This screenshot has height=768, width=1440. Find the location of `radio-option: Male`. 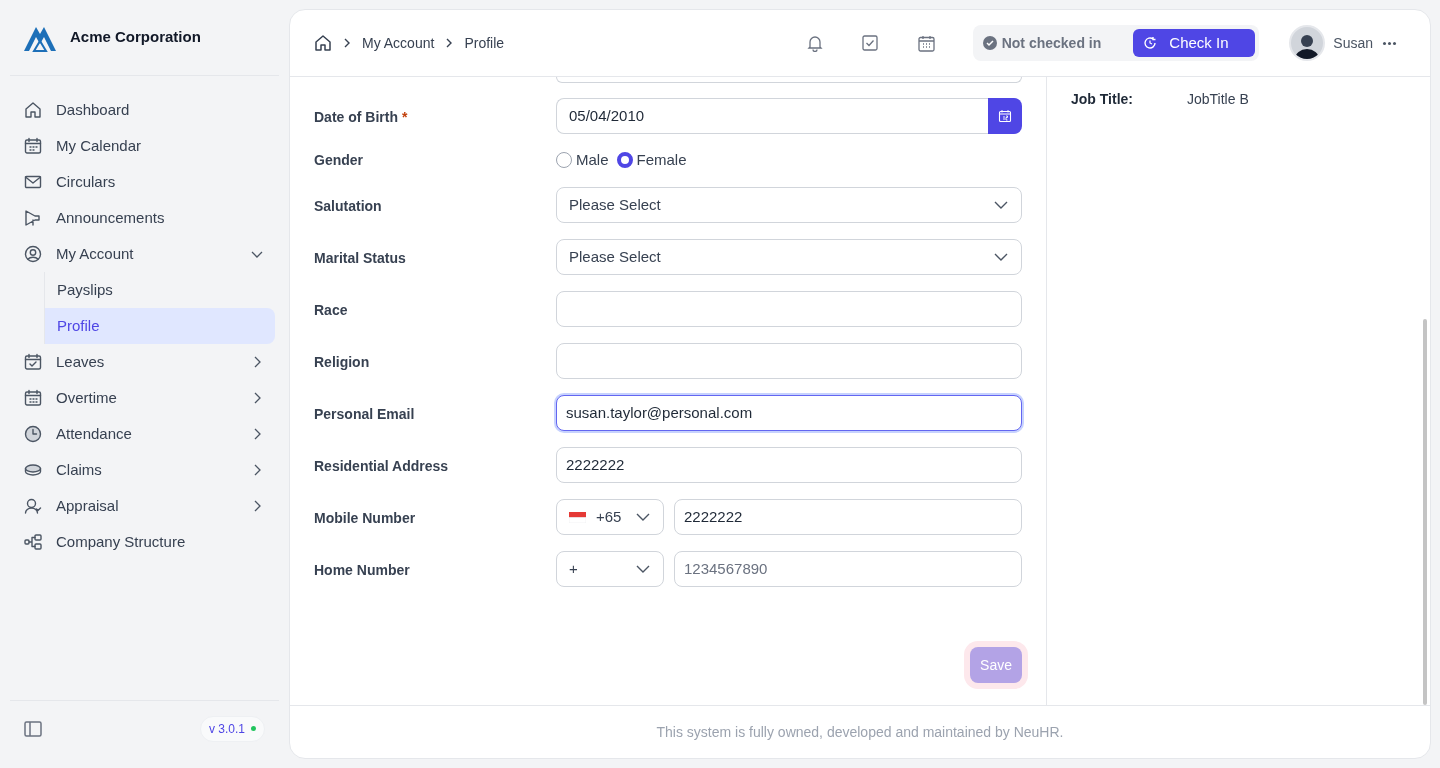

radio-option: Male is located at coordinates (582, 160).